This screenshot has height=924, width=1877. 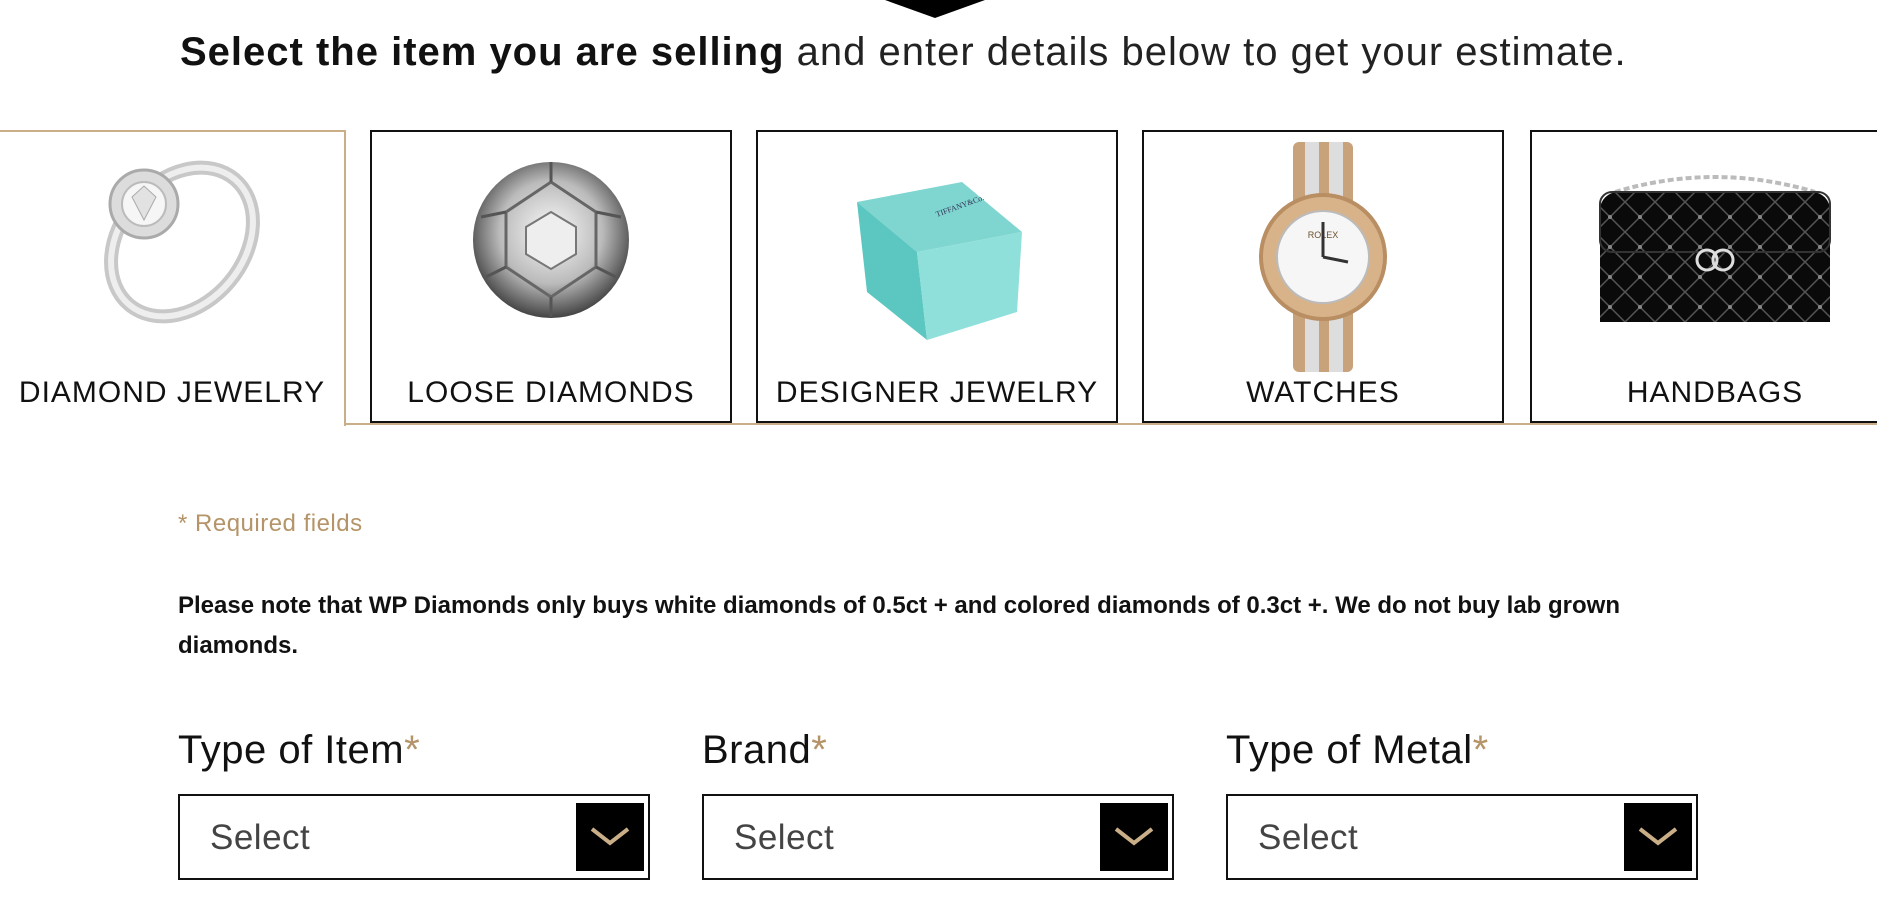 What do you see at coordinates (270, 523) in the screenshot?
I see `required-fields-note: * Required fields` at bounding box center [270, 523].